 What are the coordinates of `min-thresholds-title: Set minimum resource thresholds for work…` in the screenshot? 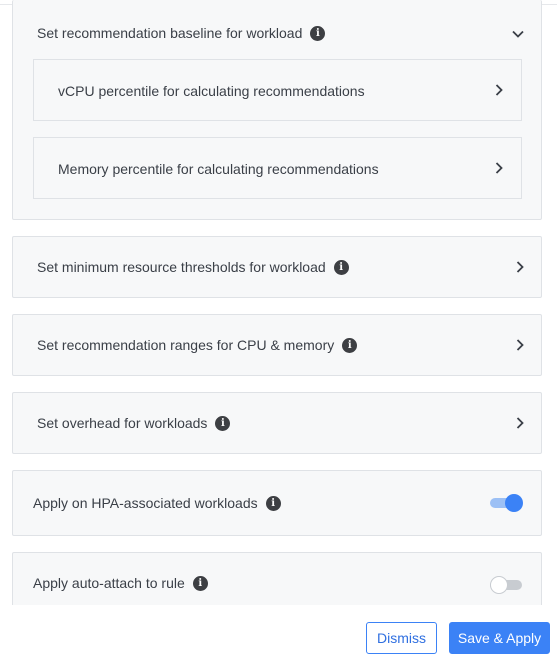 It's located at (181, 267).